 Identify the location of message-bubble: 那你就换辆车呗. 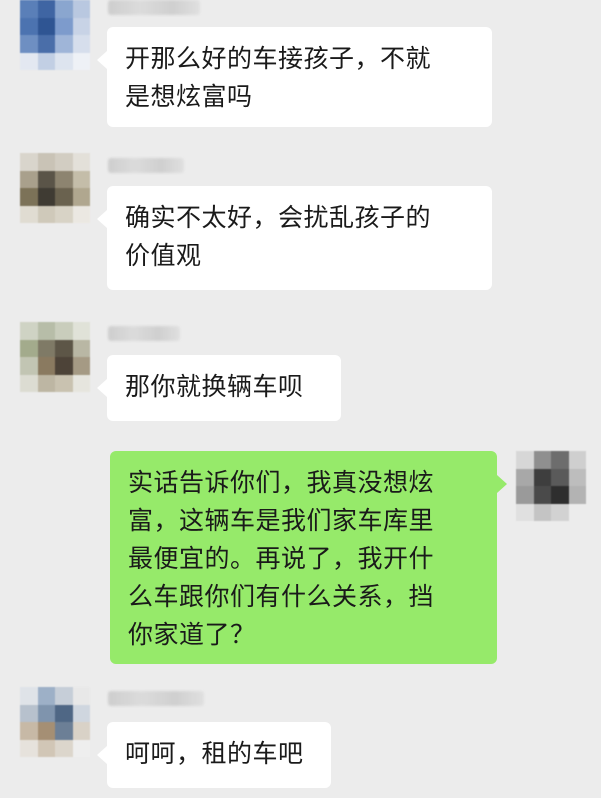
(219, 388).